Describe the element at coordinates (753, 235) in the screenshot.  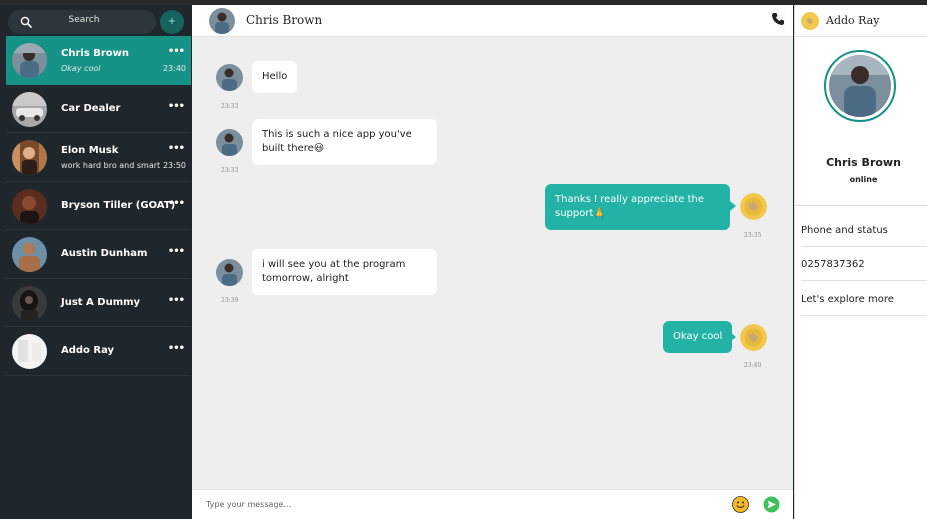
I see `message-time: 23:35` at that location.